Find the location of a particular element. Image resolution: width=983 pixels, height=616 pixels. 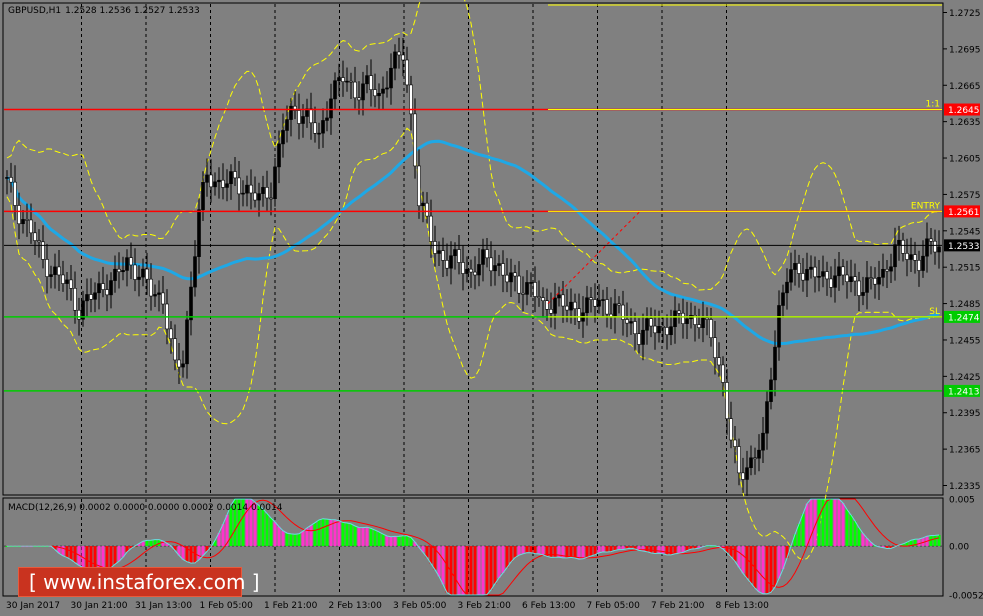

price-tick-label: 1.2365 is located at coordinates (965, 451).